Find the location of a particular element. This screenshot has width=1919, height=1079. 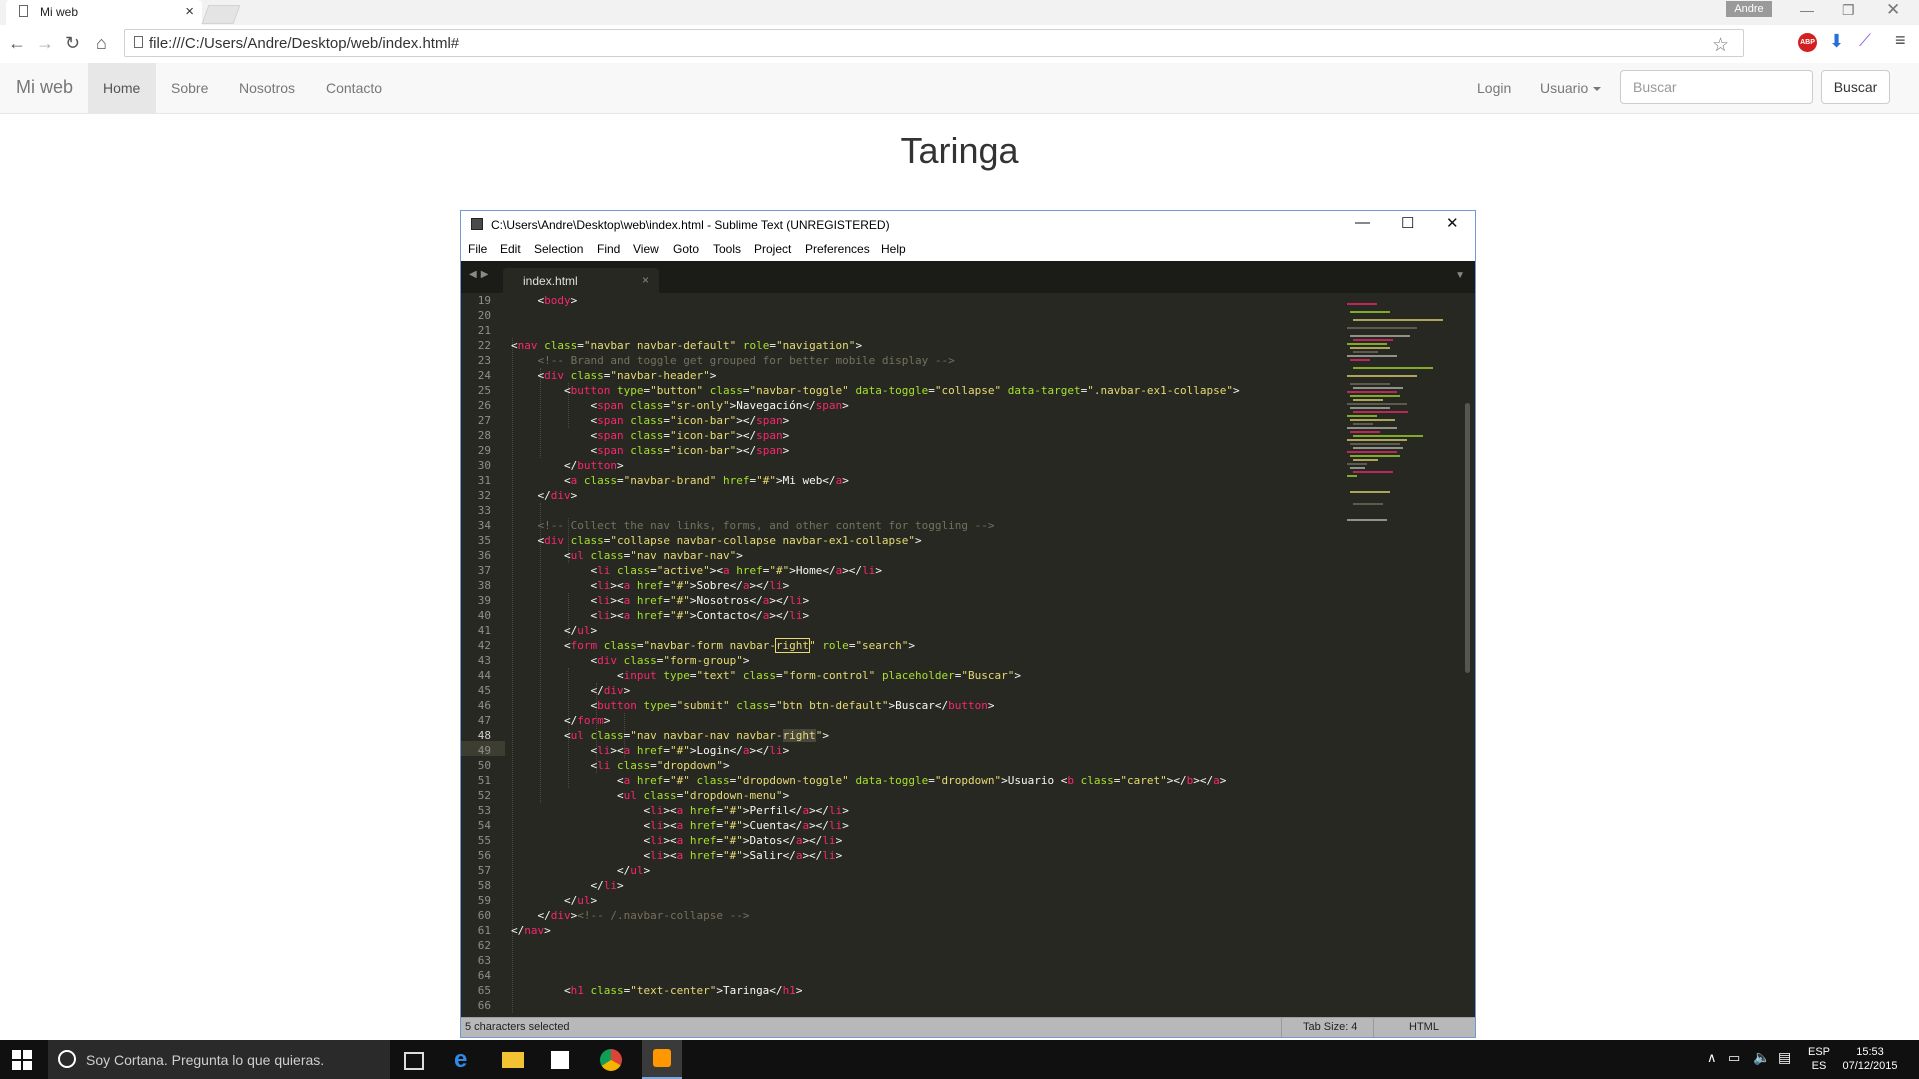

sublime-taskbar-button is located at coordinates (662, 1059).